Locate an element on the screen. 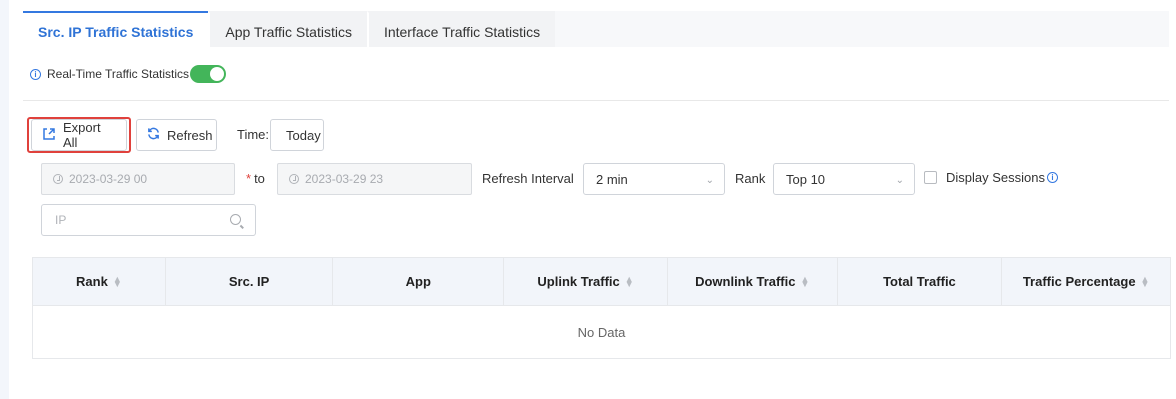 The width and height of the screenshot is (1176, 399). tab-interface-traffic: Interface Traffic Statistics is located at coordinates (461, 29).